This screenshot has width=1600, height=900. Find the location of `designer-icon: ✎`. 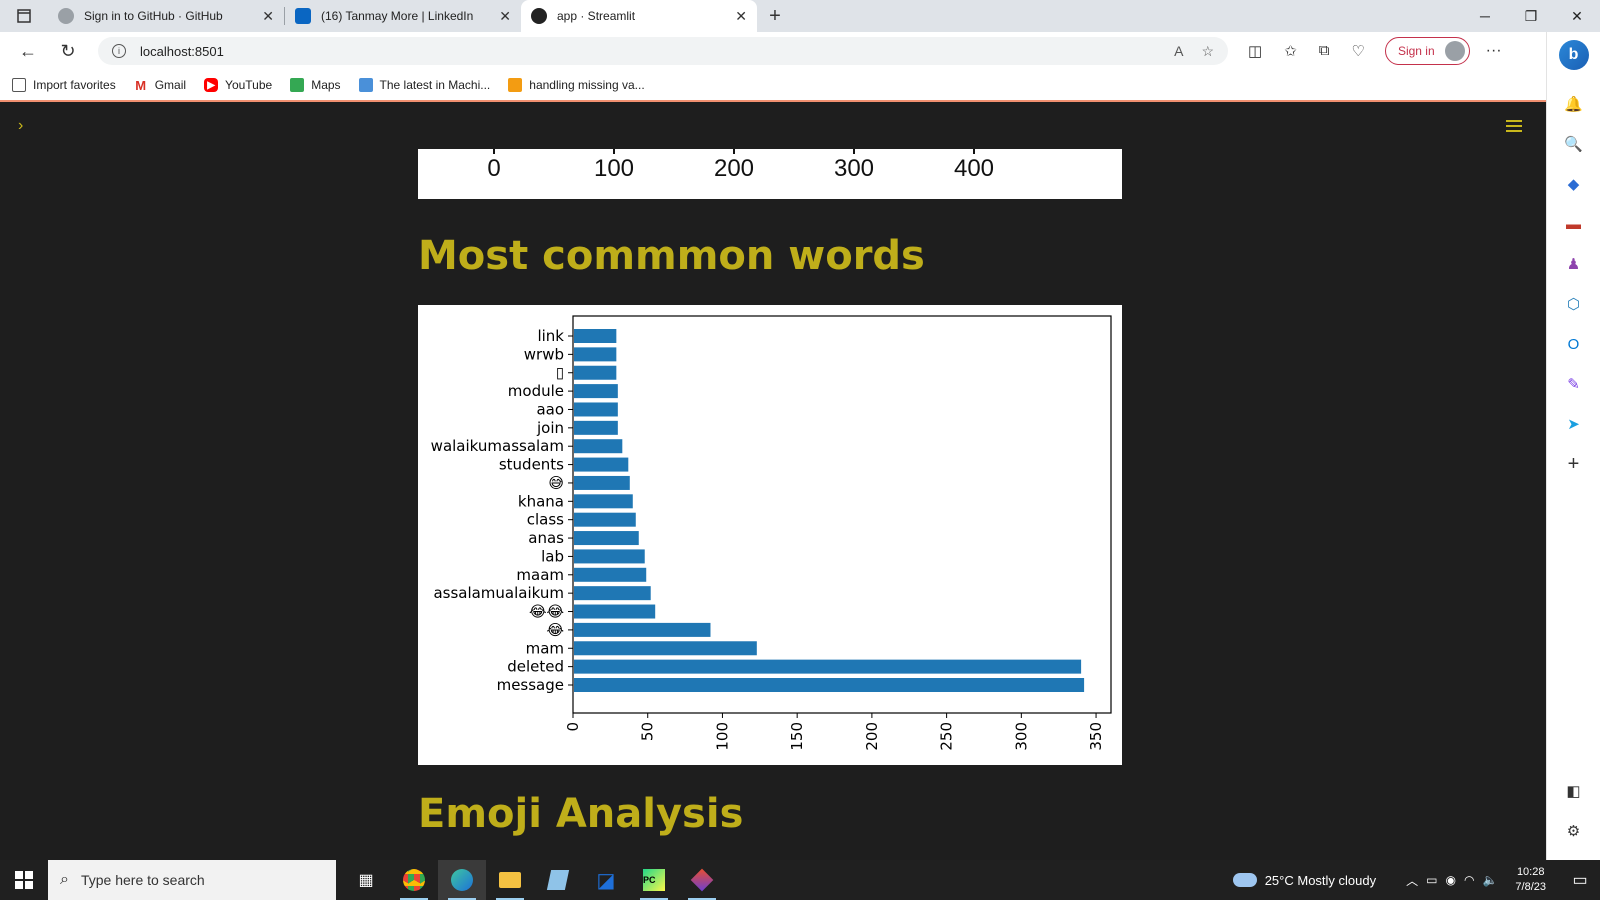

designer-icon: ✎ is located at coordinates (1574, 384).